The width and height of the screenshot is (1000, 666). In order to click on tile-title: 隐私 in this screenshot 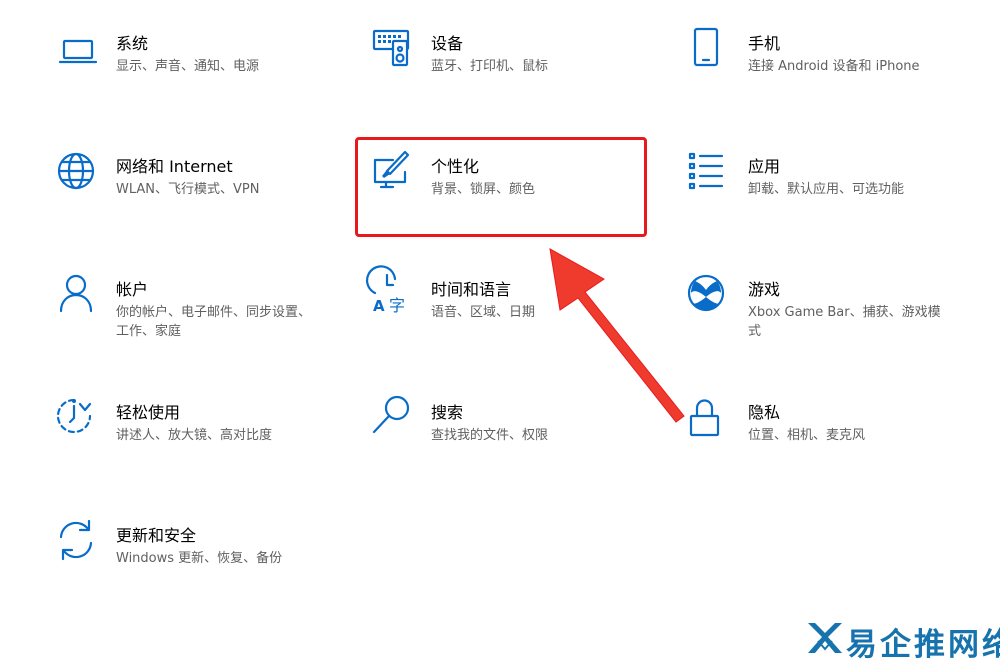, I will do `click(764, 412)`.